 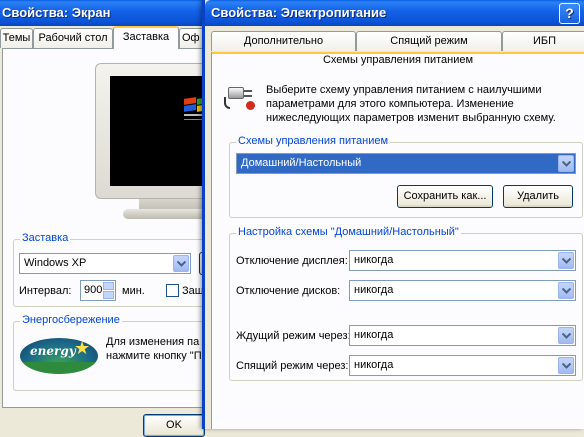 What do you see at coordinates (394, 13) in the screenshot?
I see `power-options-titlebar: Свойства: Электропитание ?` at bounding box center [394, 13].